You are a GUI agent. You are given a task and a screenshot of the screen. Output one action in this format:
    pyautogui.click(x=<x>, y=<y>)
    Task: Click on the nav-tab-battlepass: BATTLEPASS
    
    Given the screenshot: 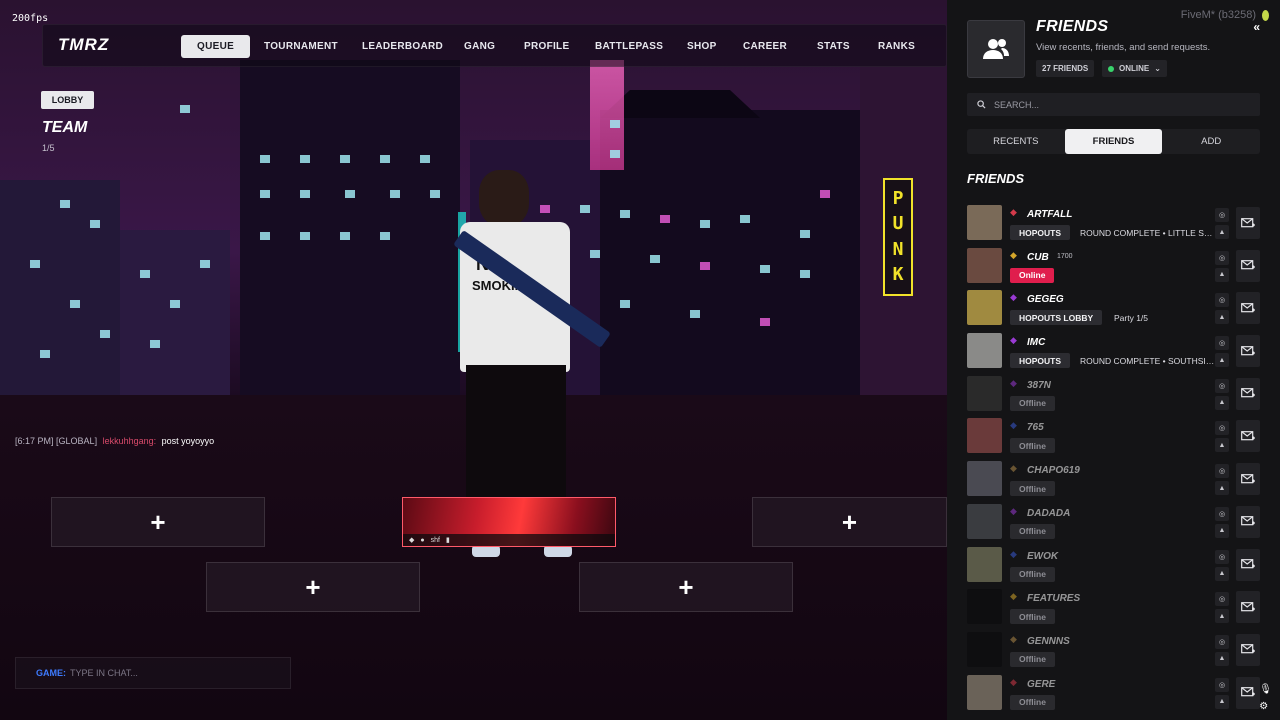 What is the action you would take?
    pyautogui.click(x=629, y=46)
    